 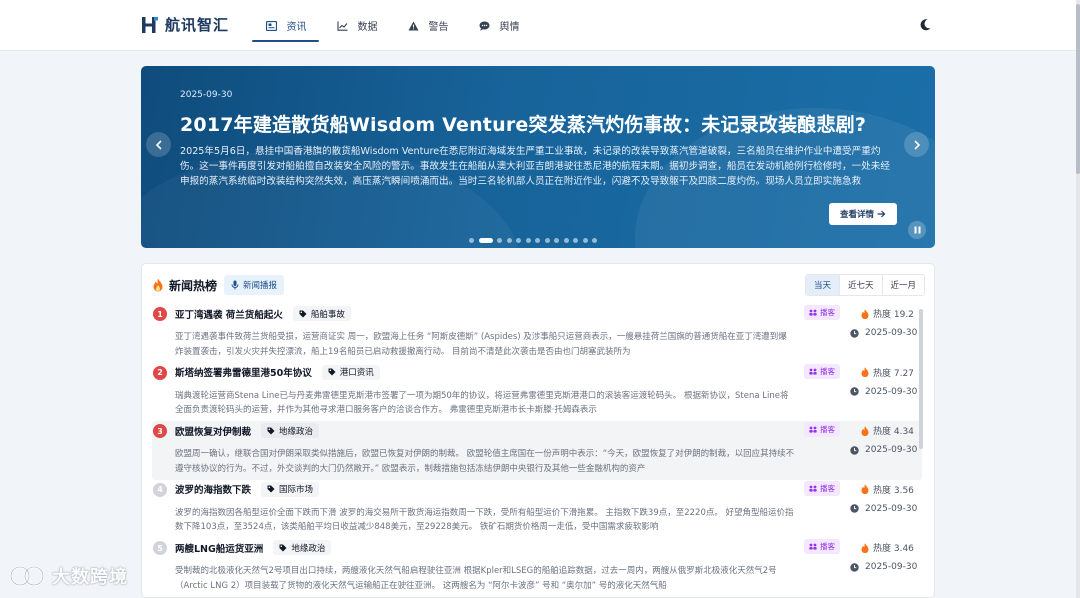 I want to click on news-title: 亚丁湾遇袭 荷兰货船起火, so click(x=229, y=314).